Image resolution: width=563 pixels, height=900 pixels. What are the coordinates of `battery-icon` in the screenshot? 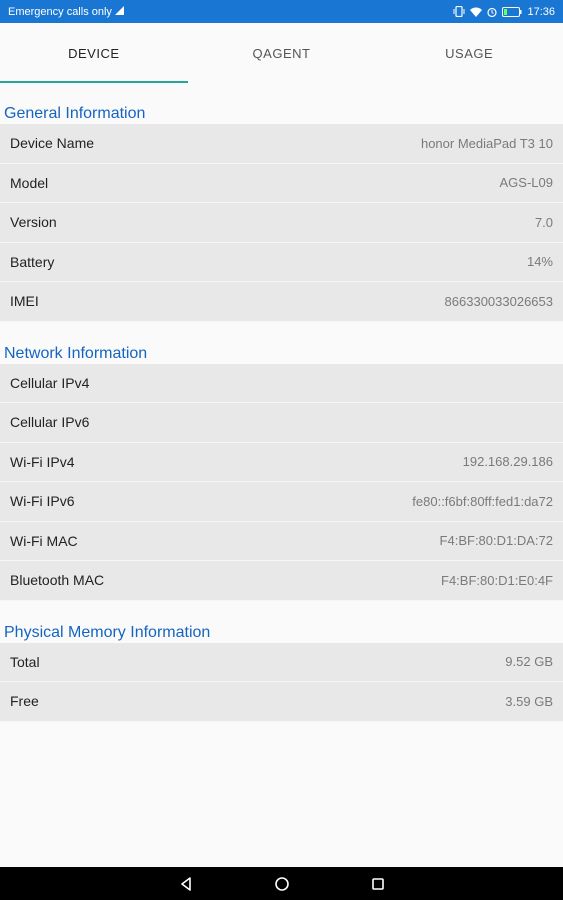 It's located at (512, 11).